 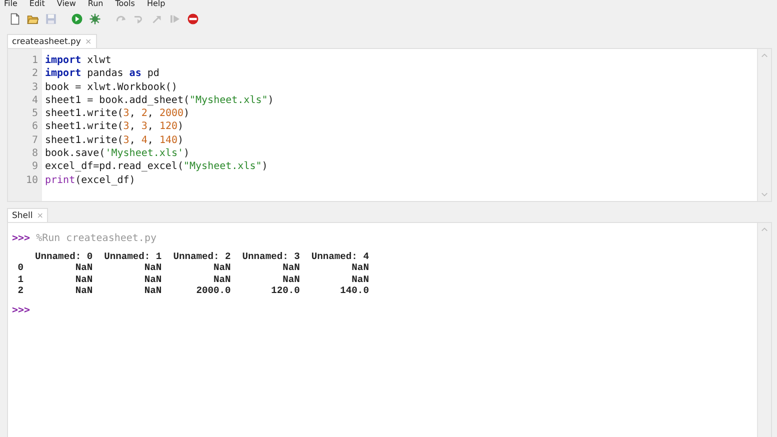 I want to click on code-line: sheet1.write(3, 3, 120), so click(x=115, y=127).